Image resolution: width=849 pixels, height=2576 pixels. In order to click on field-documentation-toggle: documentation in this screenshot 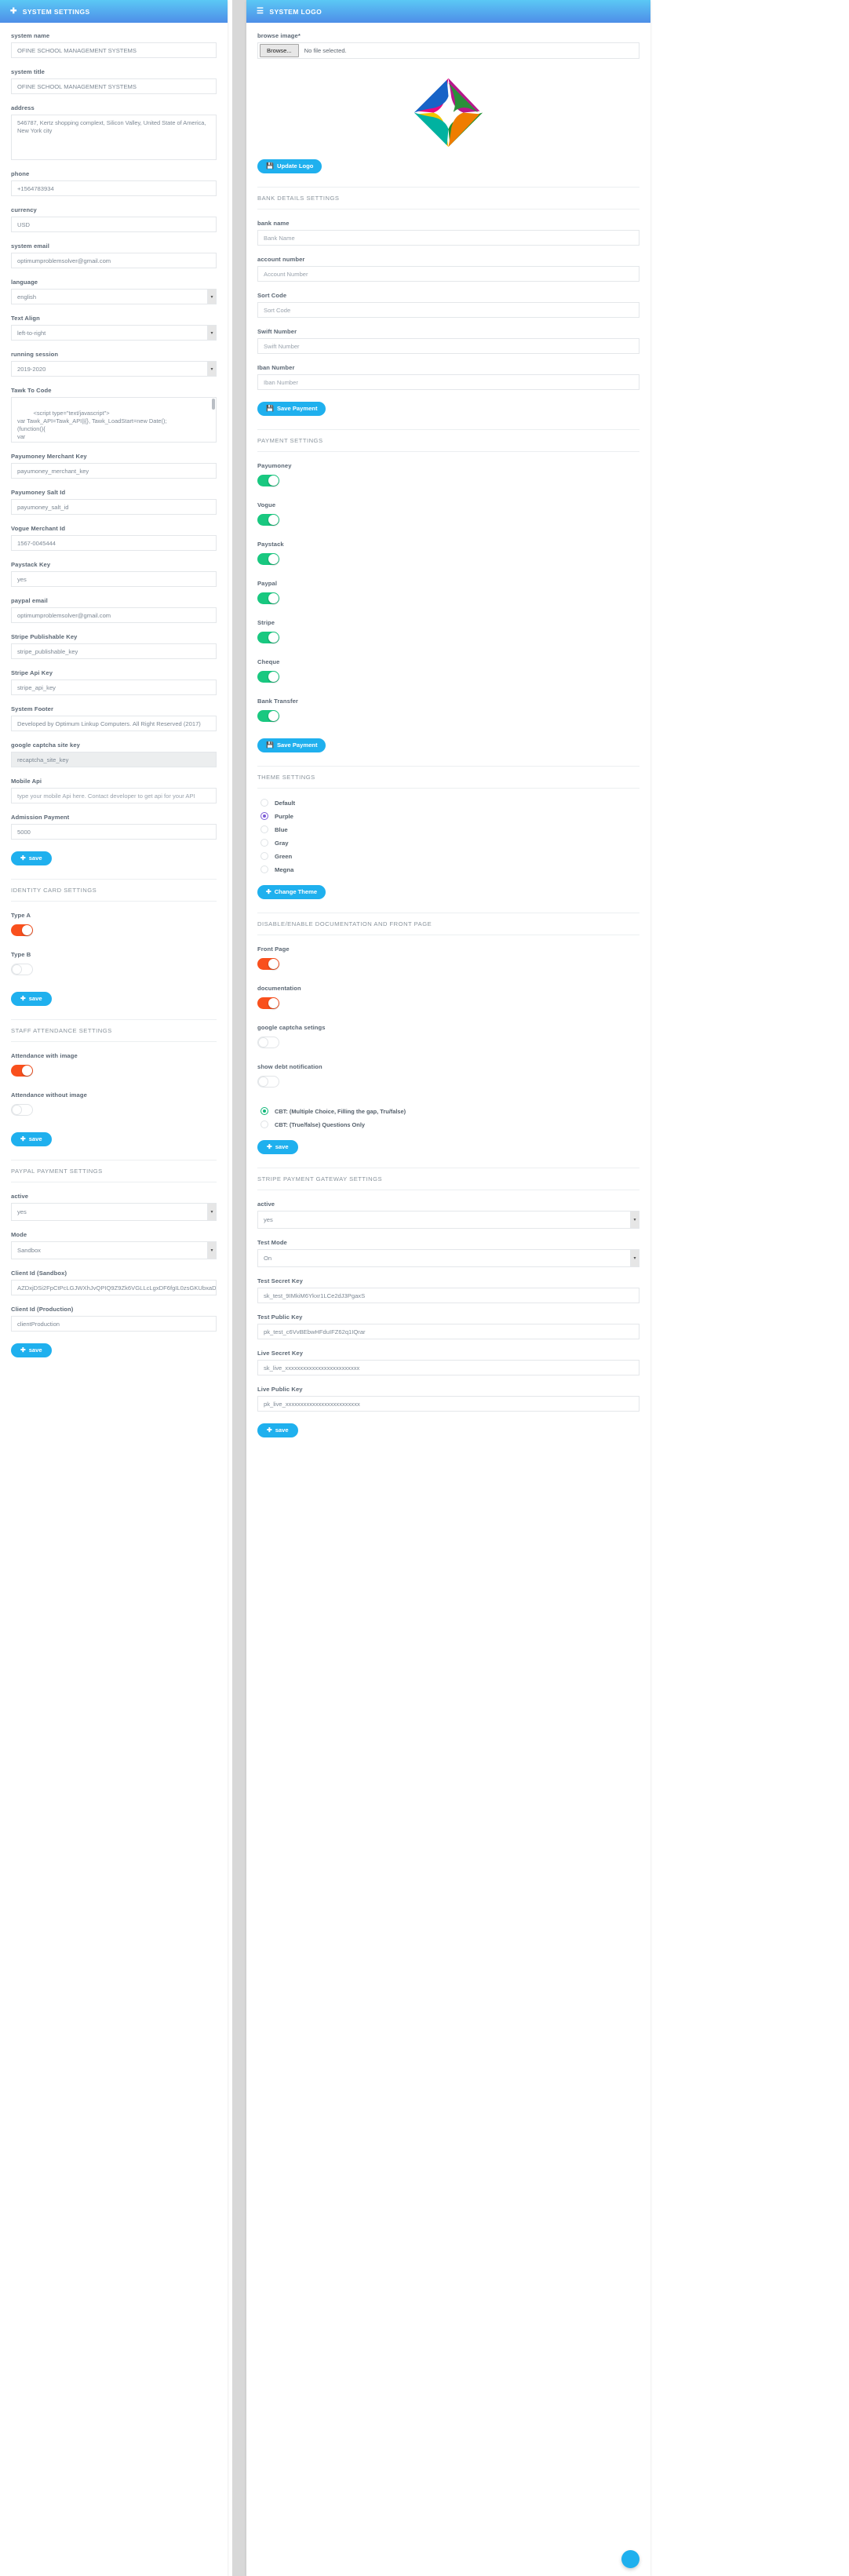, I will do `click(448, 999)`.